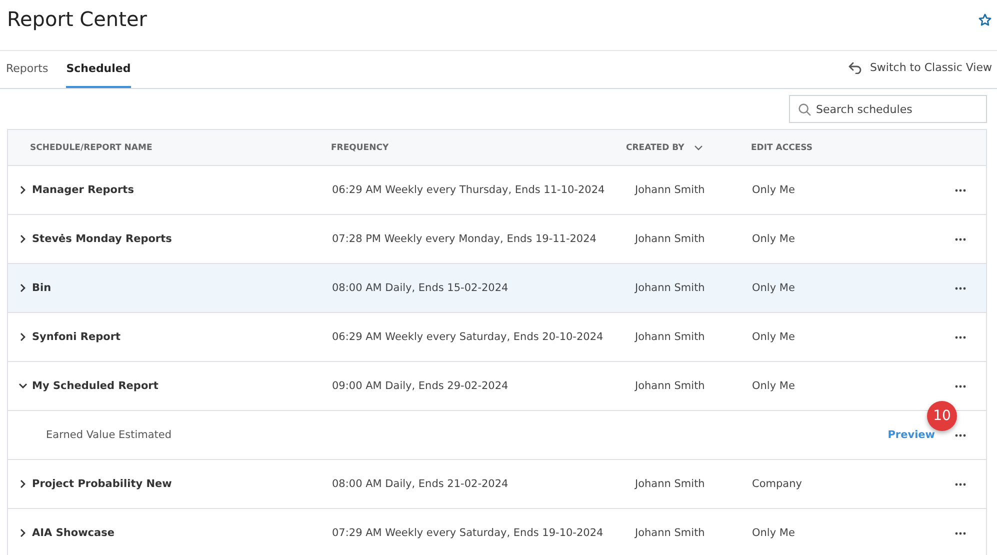 The image size is (997, 555). What do you see at coordinates (468, 337) in the screenshot?
I see `table-cell: 06:29 AM Weekly every Saturday, Ends 20-10-2024` at bounding box center [468, 337].